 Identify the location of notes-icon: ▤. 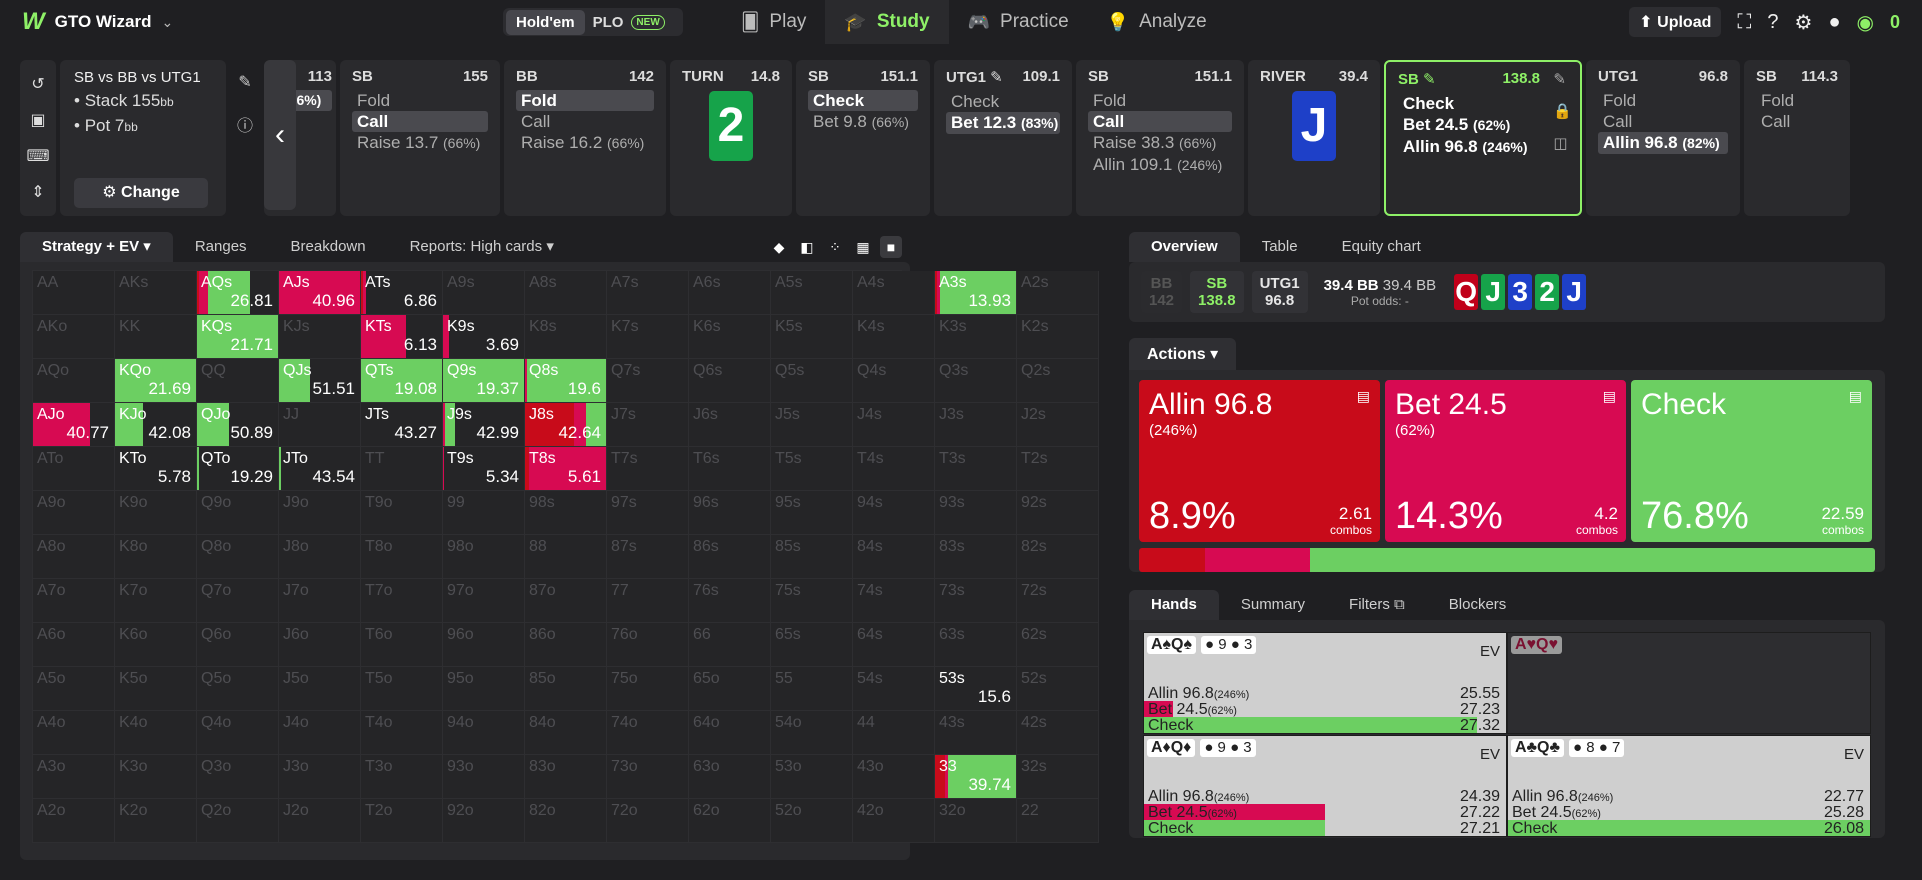
(1855, 396).